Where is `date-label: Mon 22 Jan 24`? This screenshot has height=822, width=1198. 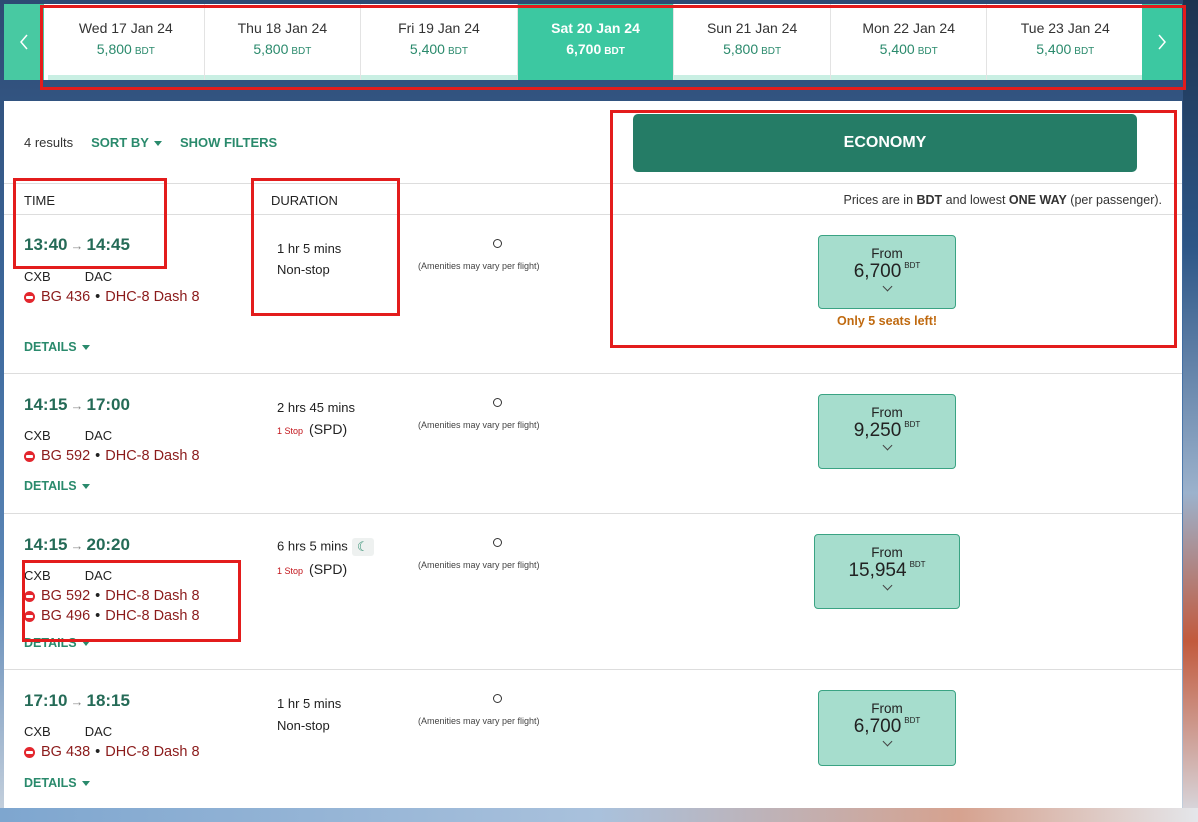
date-label: Mon 22 Jan 24 is located at coordinates (908, 28).